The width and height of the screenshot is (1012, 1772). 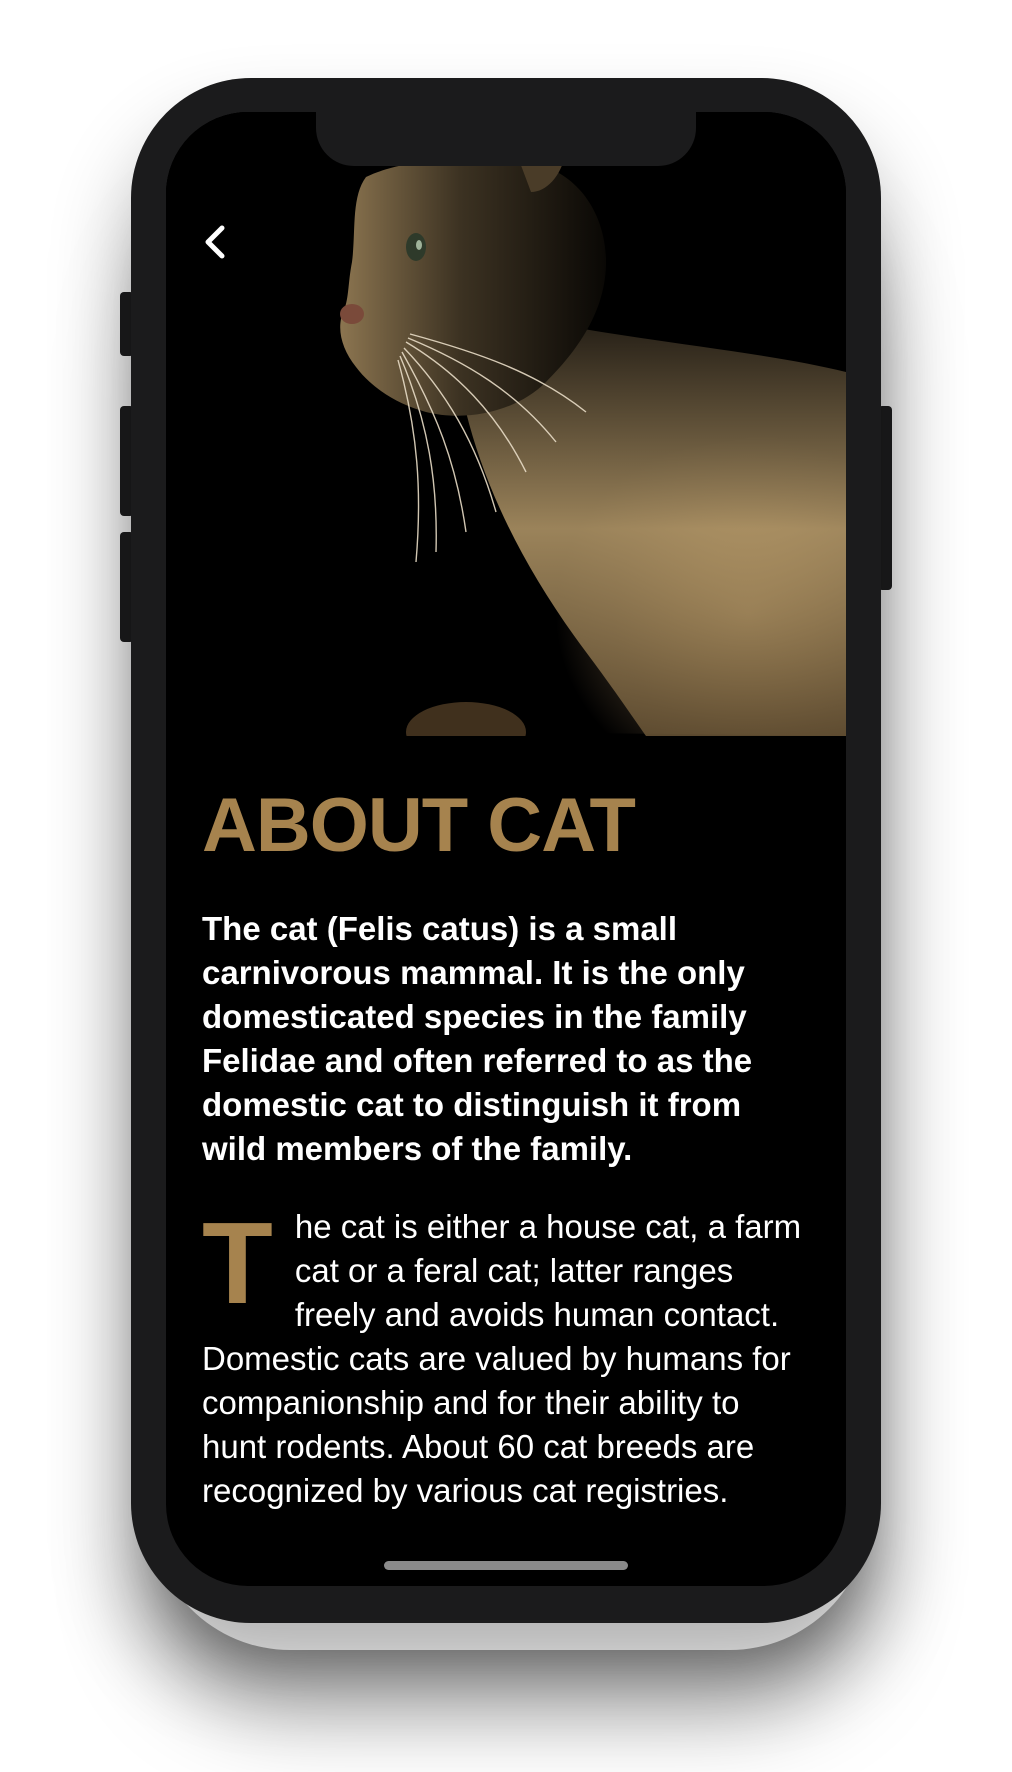 I want to click on drop-cap: T, so click(x=237, y=1263).